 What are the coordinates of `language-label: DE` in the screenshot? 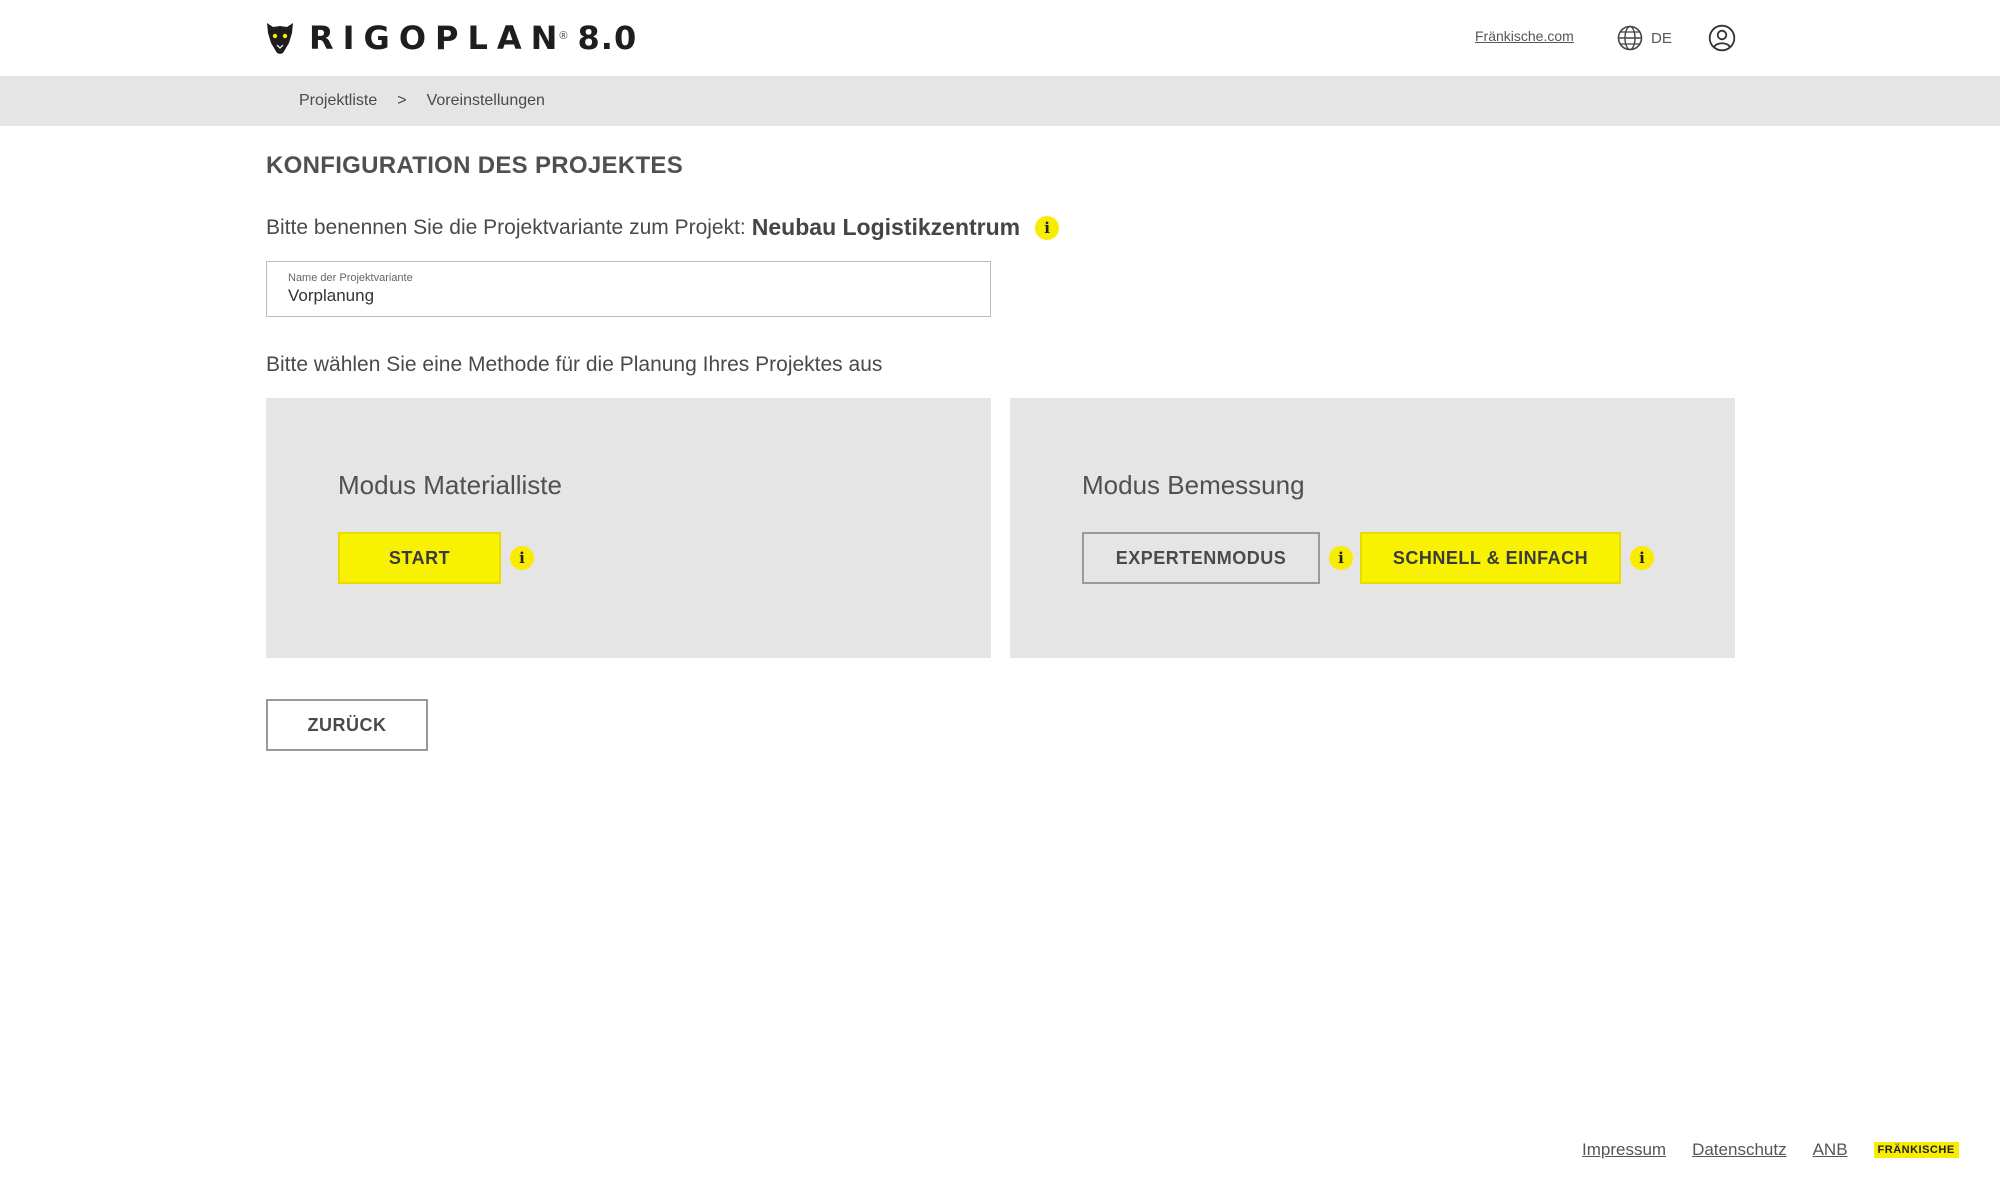 It's located at (1661, 38).